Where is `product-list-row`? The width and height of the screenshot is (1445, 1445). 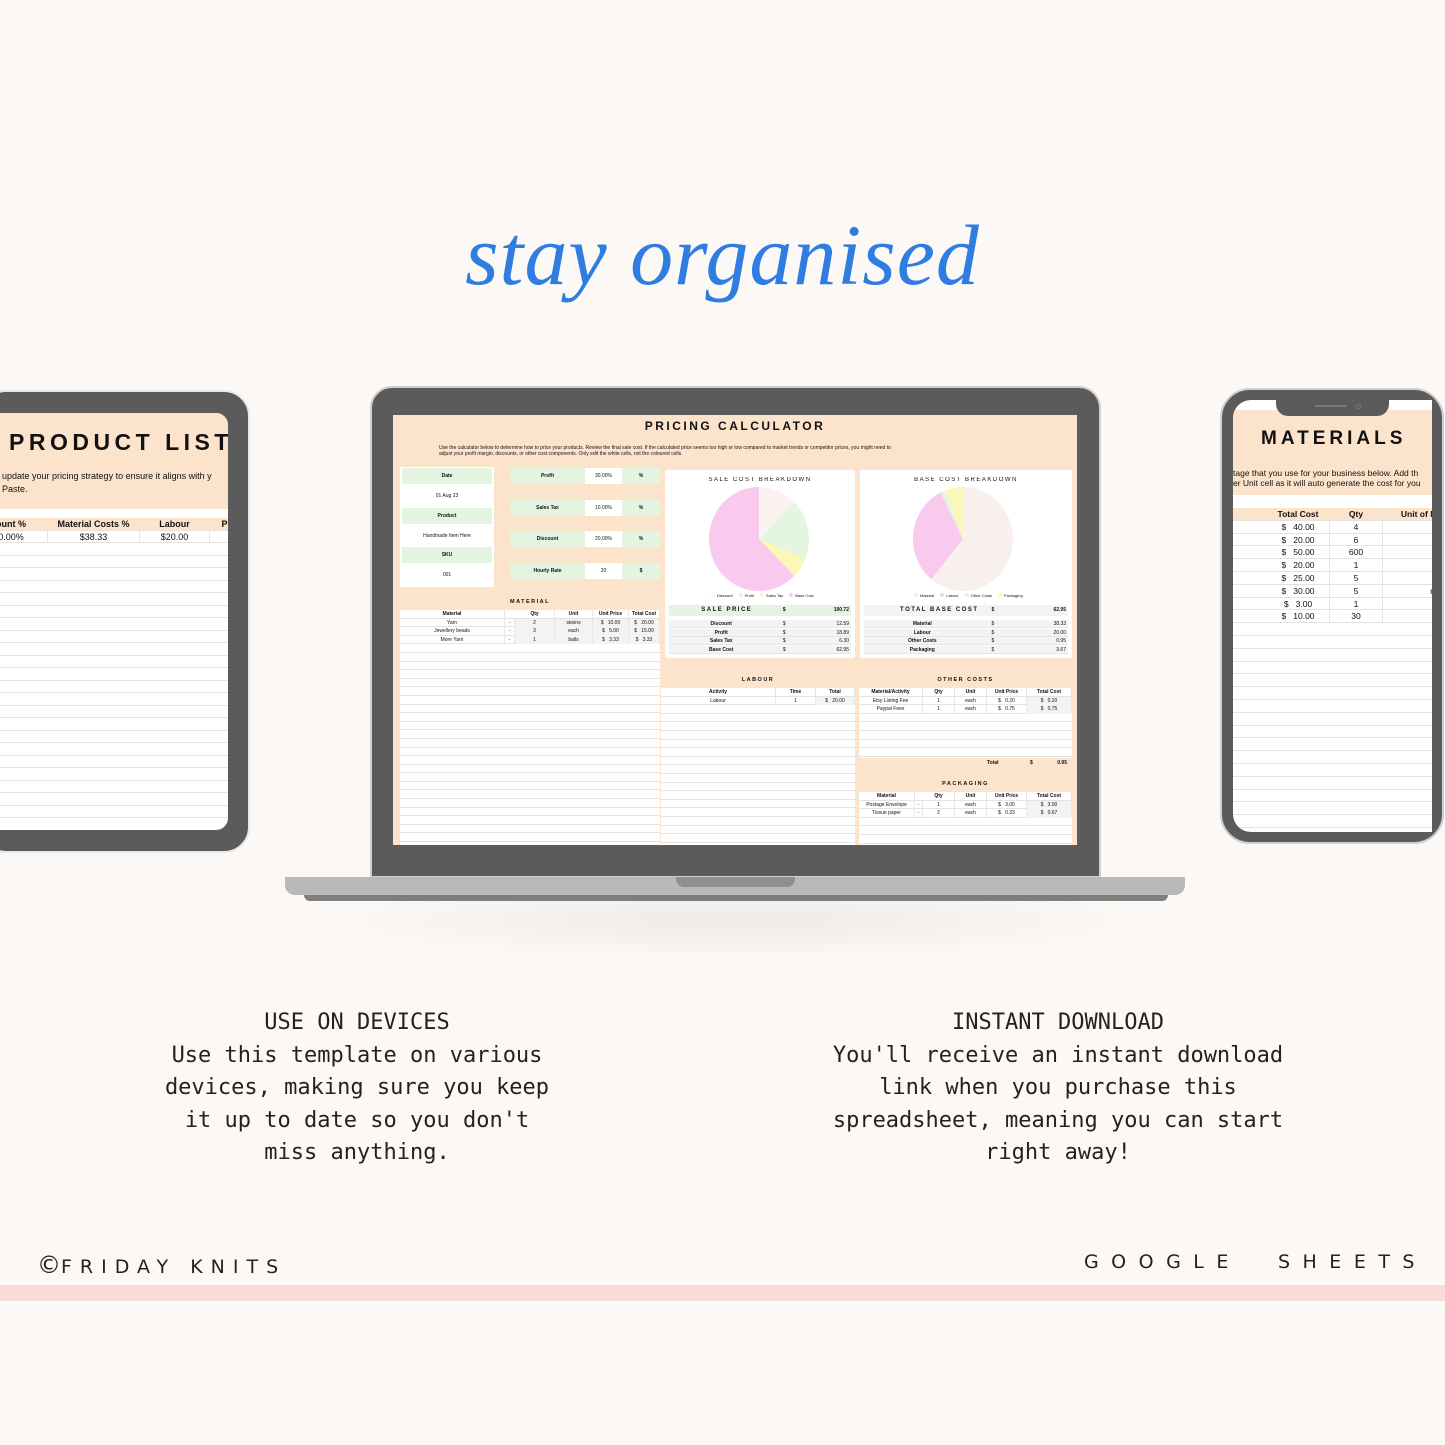 product-list-row is located at coordinates (114, 799).